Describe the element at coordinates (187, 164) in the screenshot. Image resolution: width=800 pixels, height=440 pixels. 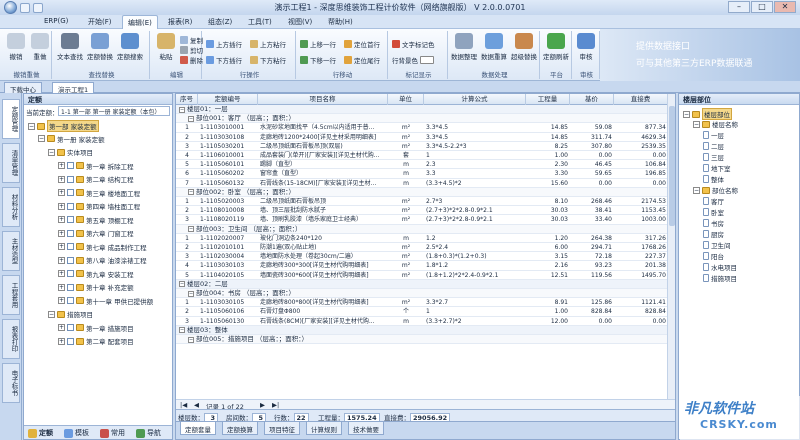
I see `cell-n: 5` at that location.